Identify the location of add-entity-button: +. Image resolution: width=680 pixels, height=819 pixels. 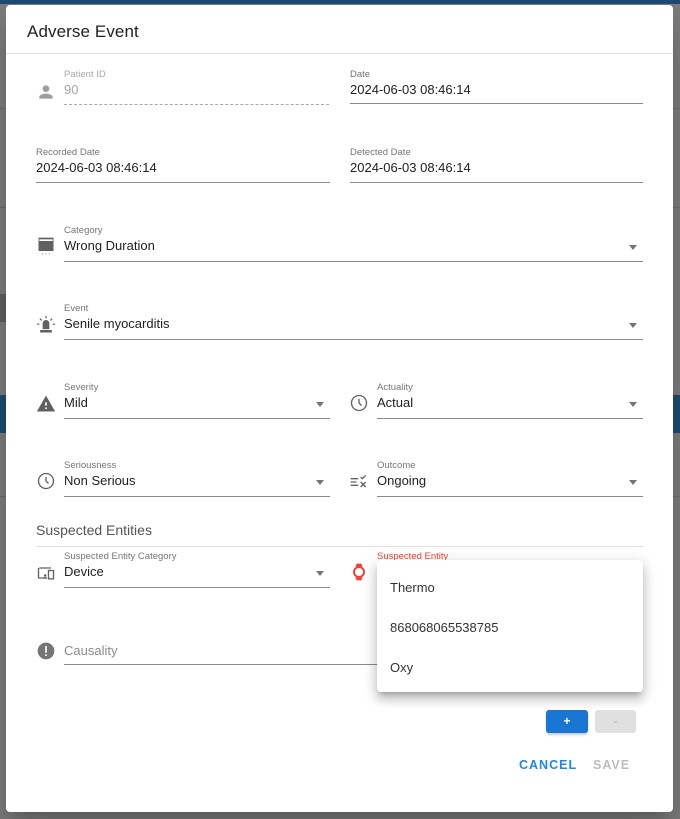
(567, 721).